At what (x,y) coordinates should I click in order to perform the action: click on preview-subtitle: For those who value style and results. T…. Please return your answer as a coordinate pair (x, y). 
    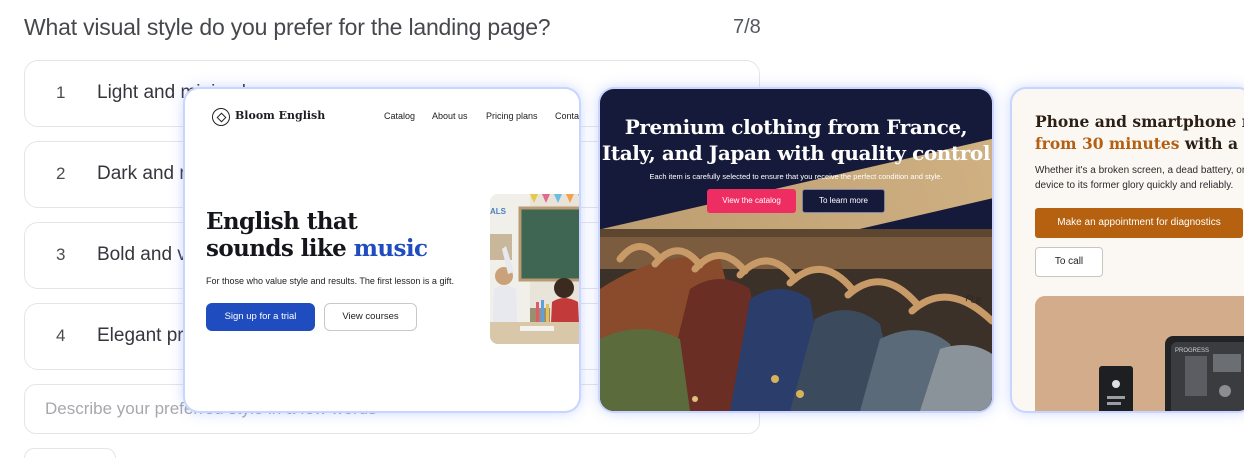
    Looking at the image, I should click on (330, 281).